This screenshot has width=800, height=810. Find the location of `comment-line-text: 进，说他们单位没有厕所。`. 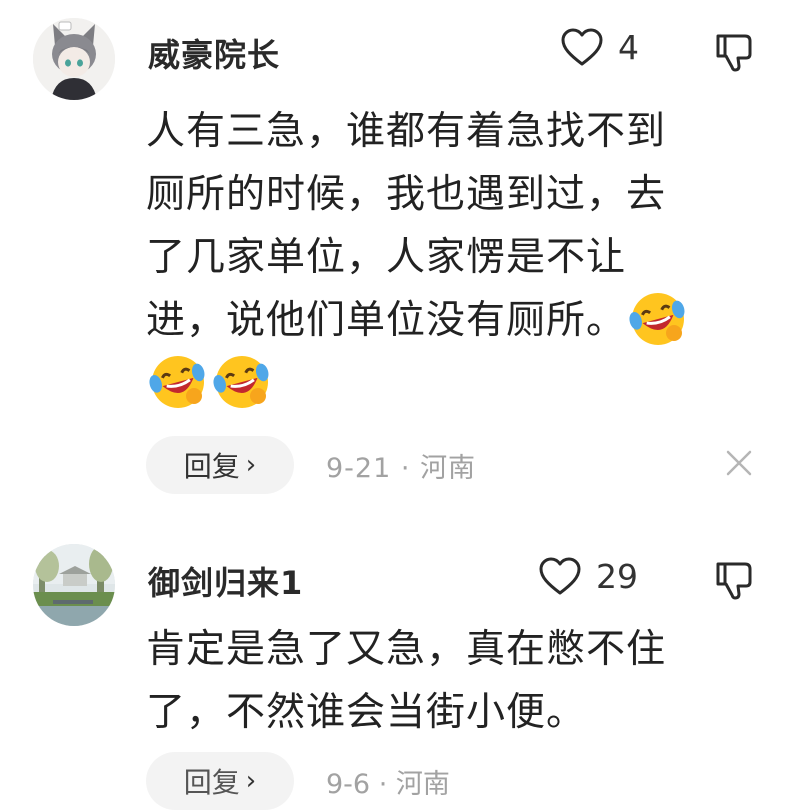

comment-line-text: 进，说他们单位没有厕所。 is located at coordinates (386, 320).